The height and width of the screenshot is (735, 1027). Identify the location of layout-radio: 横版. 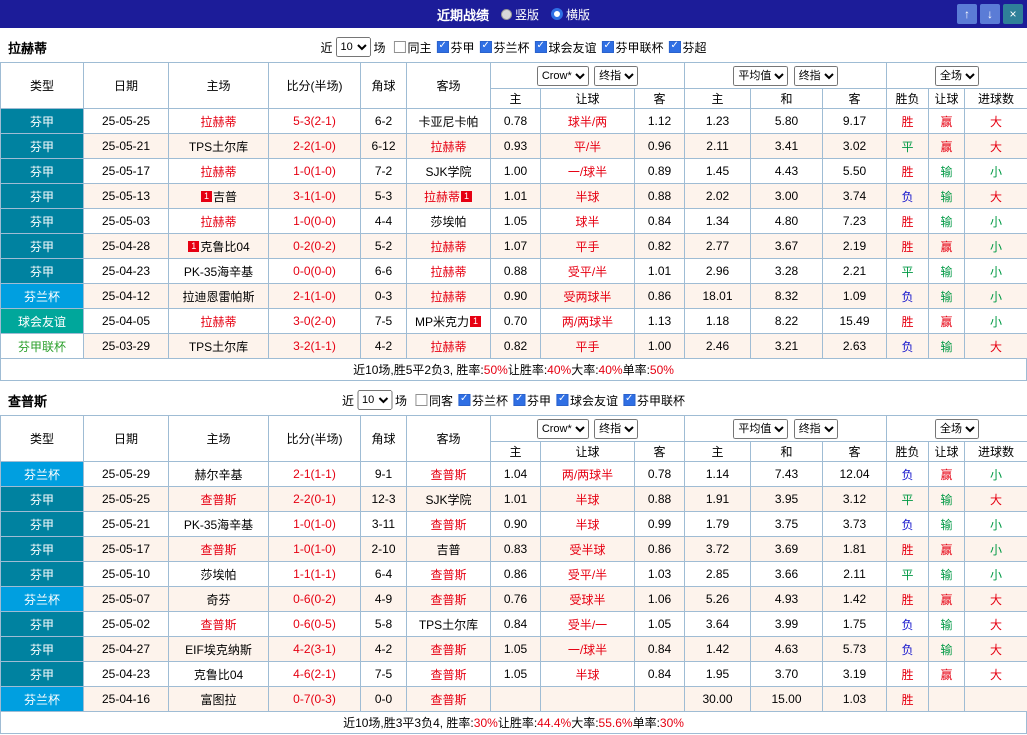
(570, 14).